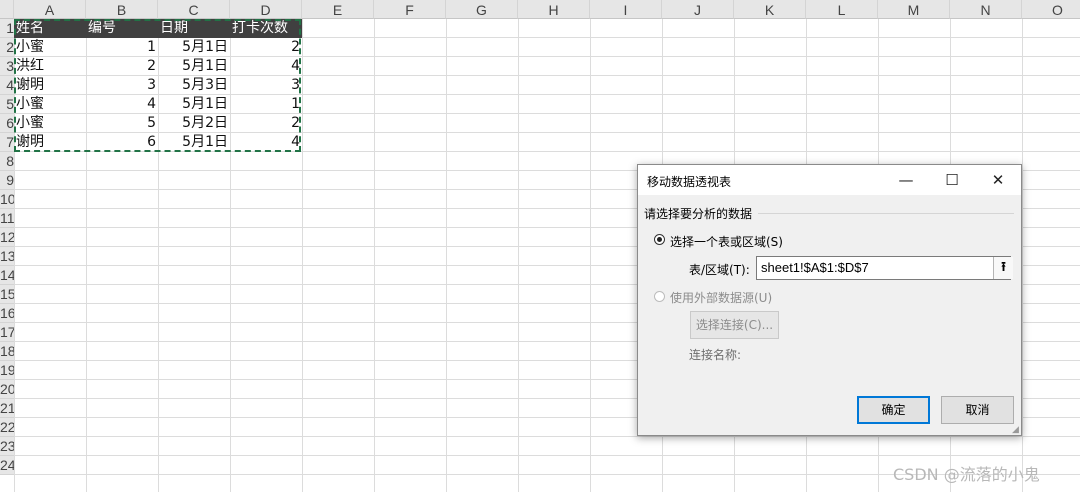 The height and width of the screenshot is (492, 1080). What do you see at coordinates (7, 408) in the screenshot?
I see `row-header-21: 21` at bounding box center [7, 408].